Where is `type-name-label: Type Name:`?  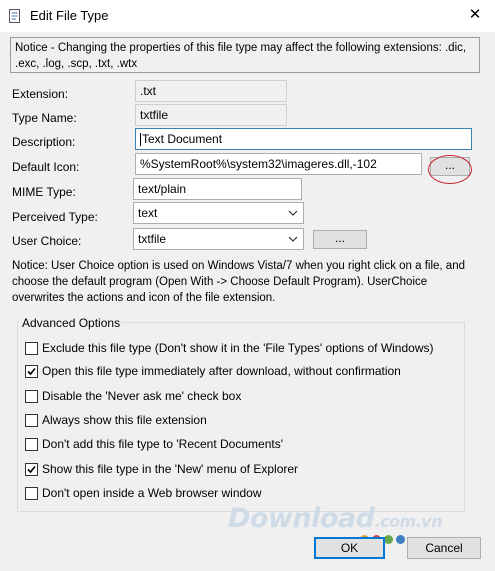
type-name-label: Type Name: is located at coordinates (44, 118).